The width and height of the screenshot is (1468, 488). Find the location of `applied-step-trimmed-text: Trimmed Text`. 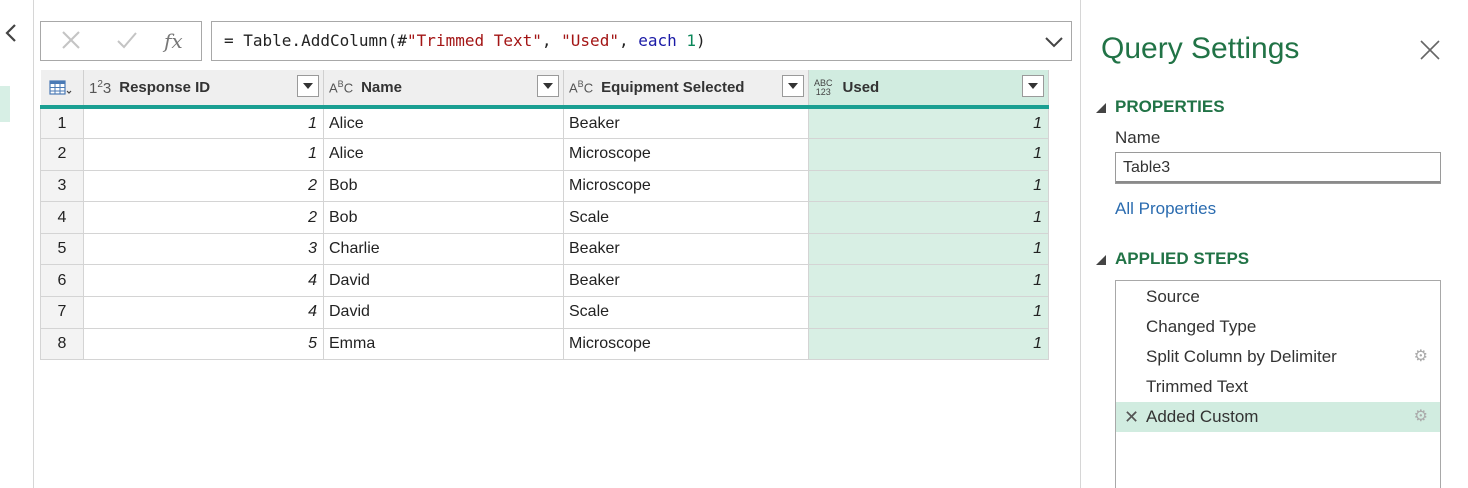

applied-step-trimmed-text: Trimmed Text is located at coordinates (1278, 387).